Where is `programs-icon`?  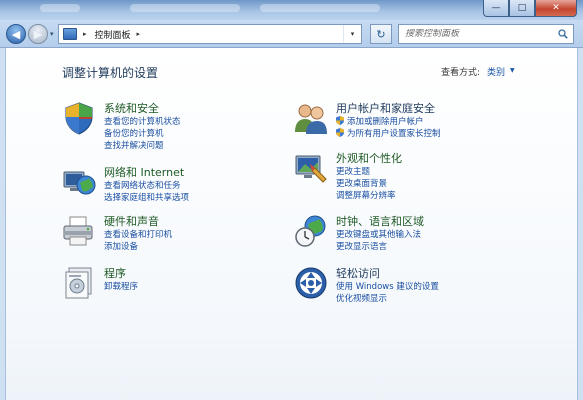
programs-icon is located at coordinates (79, 283).